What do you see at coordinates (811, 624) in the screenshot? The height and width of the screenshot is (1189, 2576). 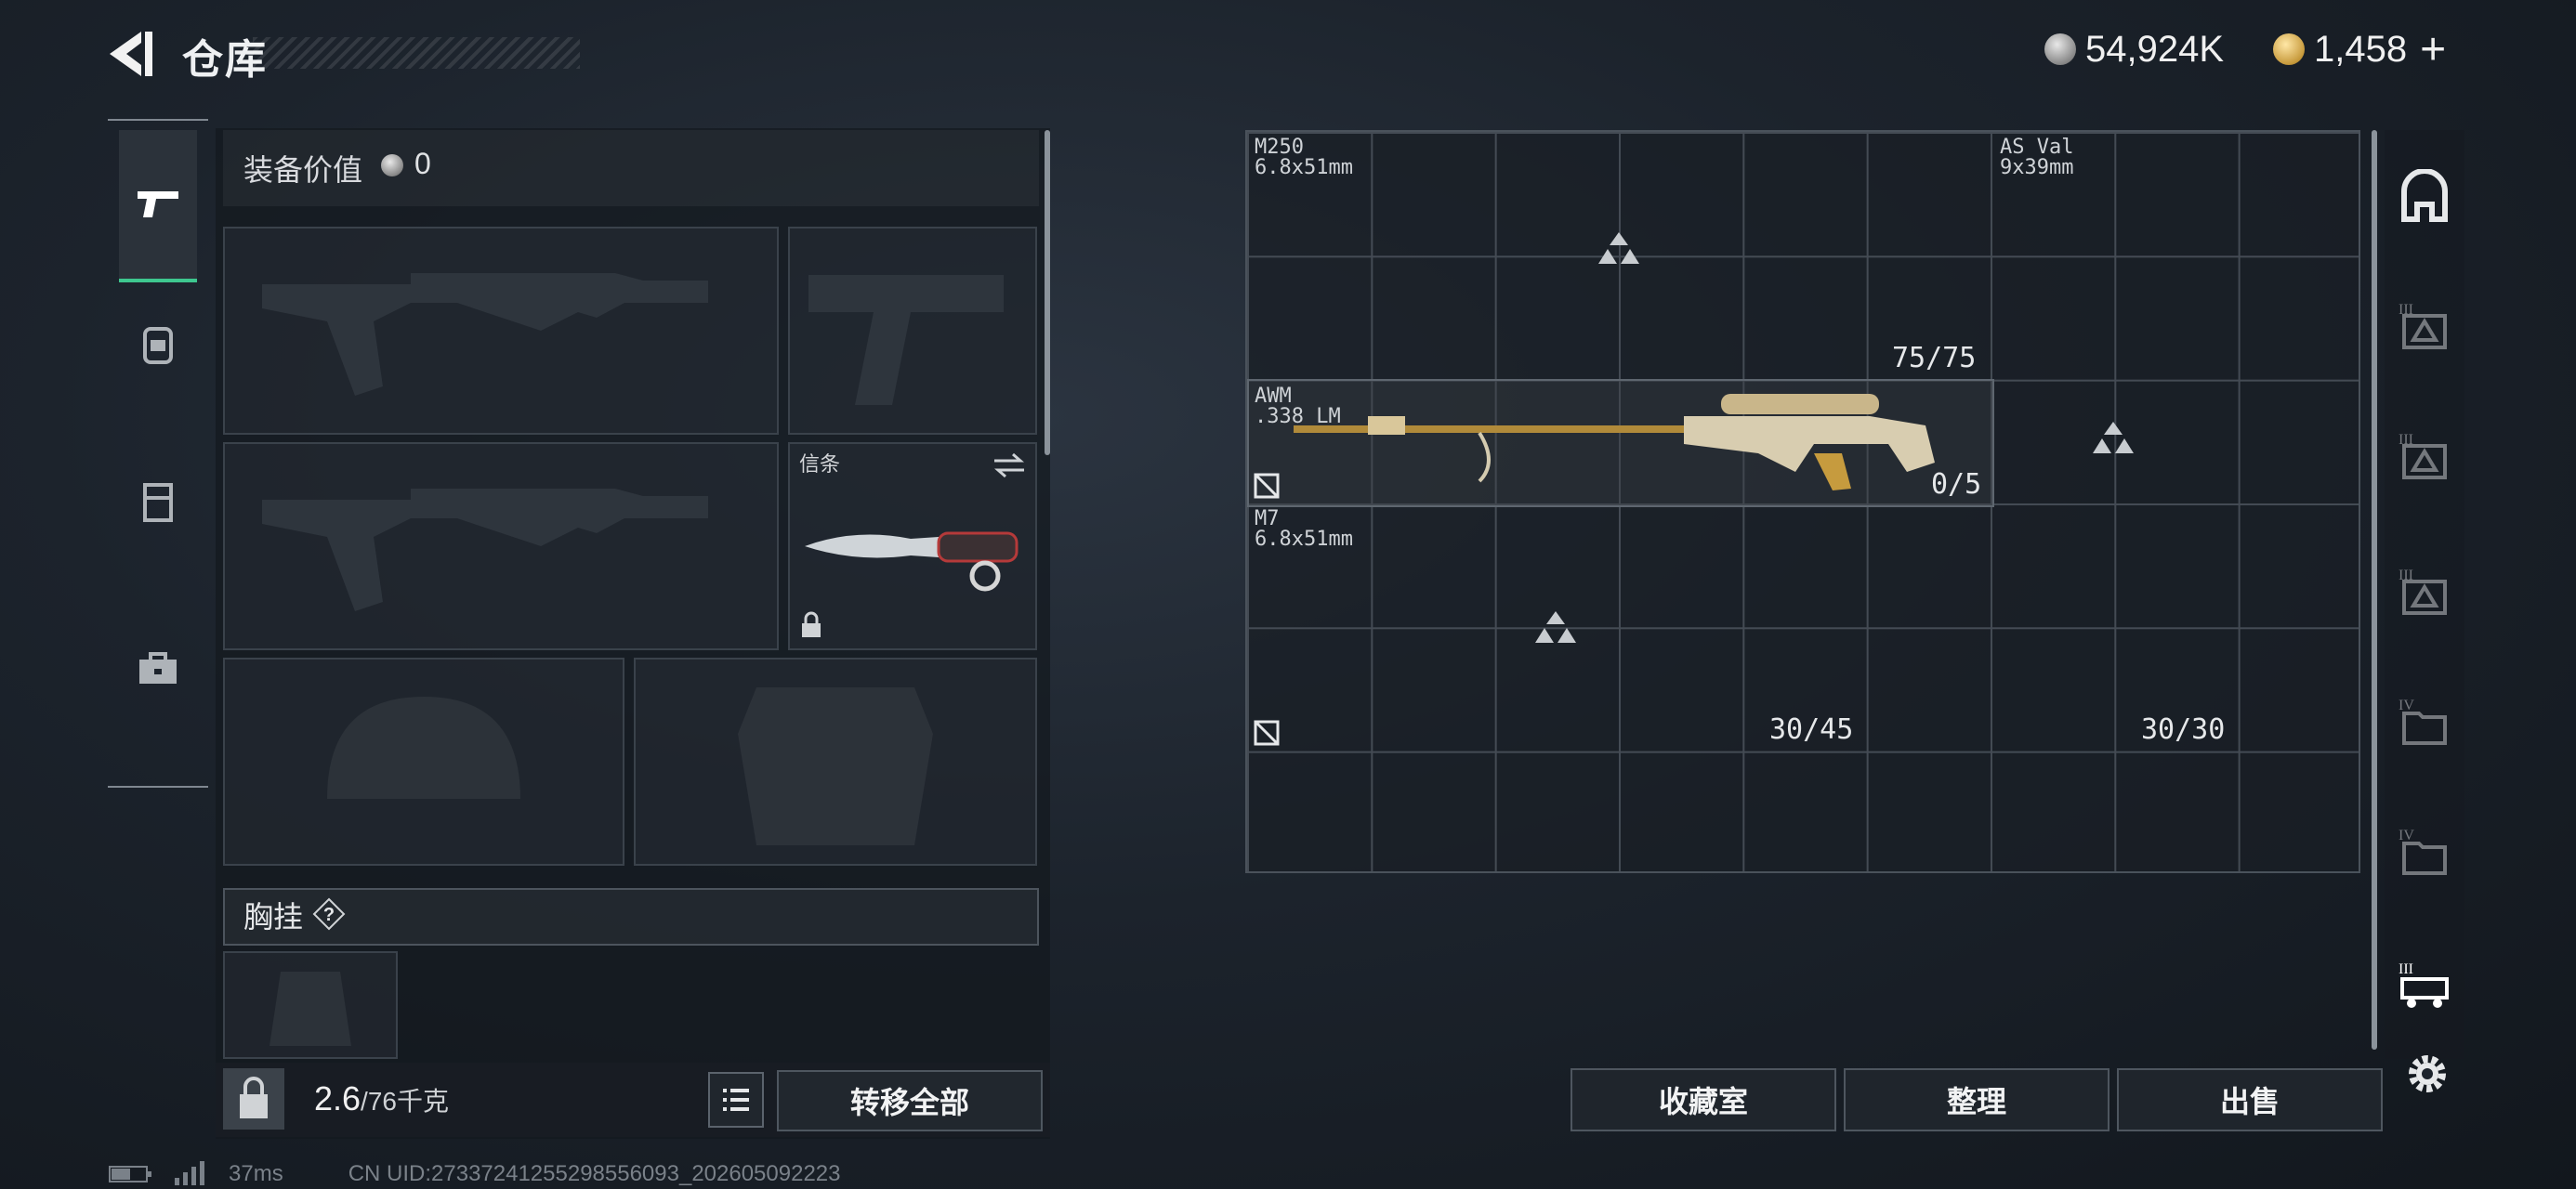 I see `lock-icon` at bounding box center [811, 624].